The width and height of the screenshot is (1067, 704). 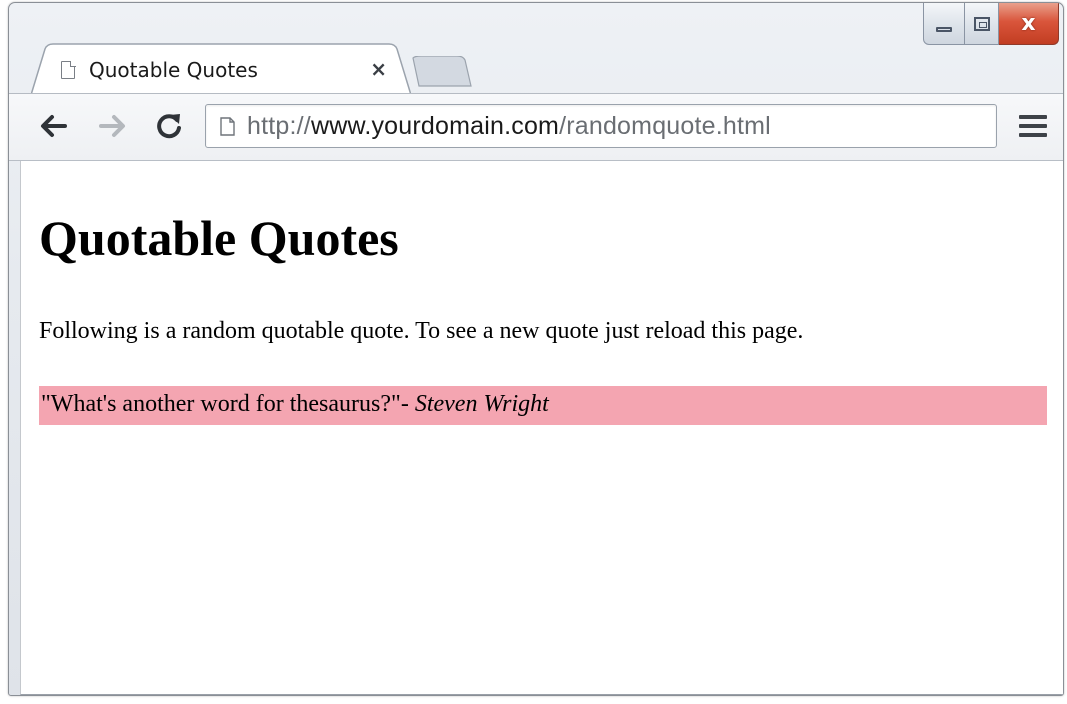 What do you see at coordinates (279, 125) in the screenshot?
I see `url-scheme: http://` at bounding box center [279, 125].